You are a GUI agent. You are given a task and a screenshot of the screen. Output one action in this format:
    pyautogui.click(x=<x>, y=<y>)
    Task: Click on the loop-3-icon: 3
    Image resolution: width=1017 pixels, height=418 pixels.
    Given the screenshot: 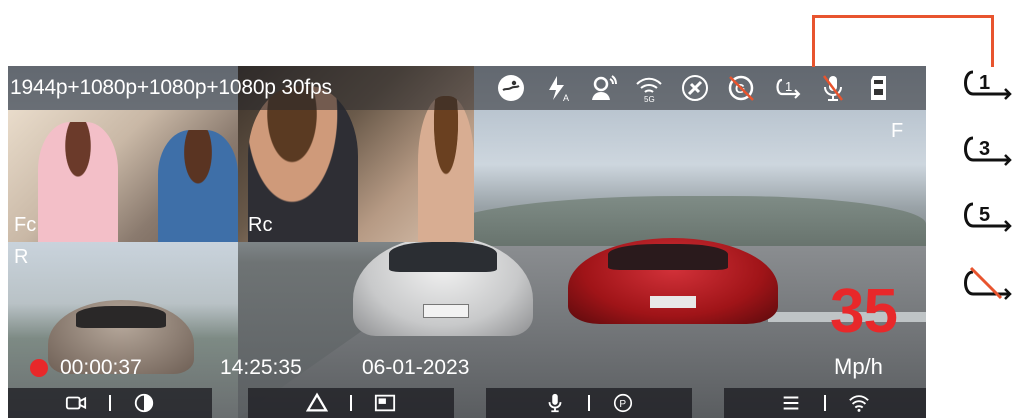 What is the action you would take?
    pyautogui.click(x=986, y=149)
    